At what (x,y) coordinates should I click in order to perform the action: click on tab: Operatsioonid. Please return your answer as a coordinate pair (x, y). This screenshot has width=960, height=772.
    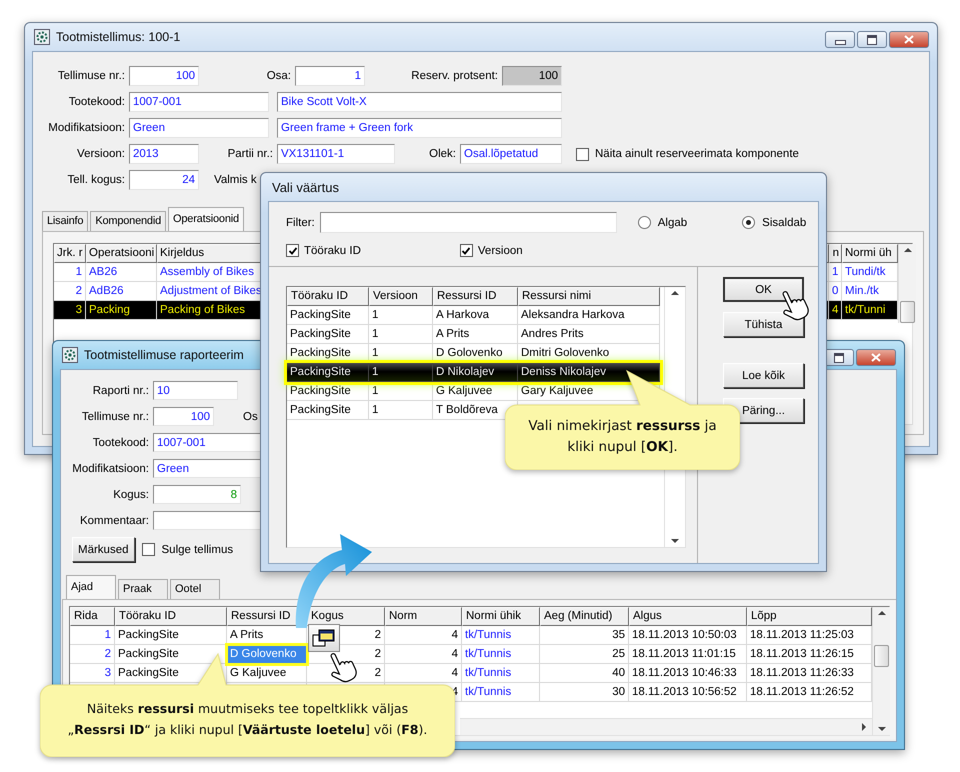
    Looking at the image, I should click on (206, 219).